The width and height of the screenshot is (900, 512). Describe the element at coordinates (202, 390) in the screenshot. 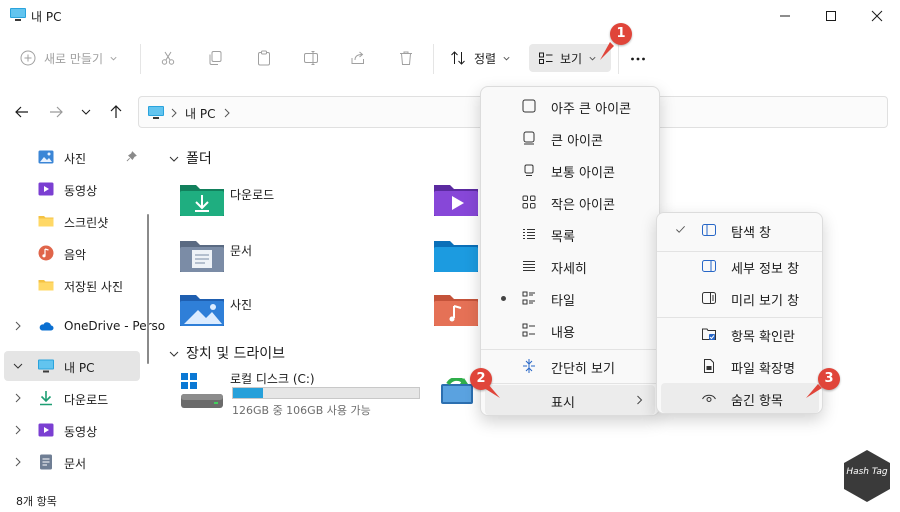

I see `local-disk-icon` at that location.